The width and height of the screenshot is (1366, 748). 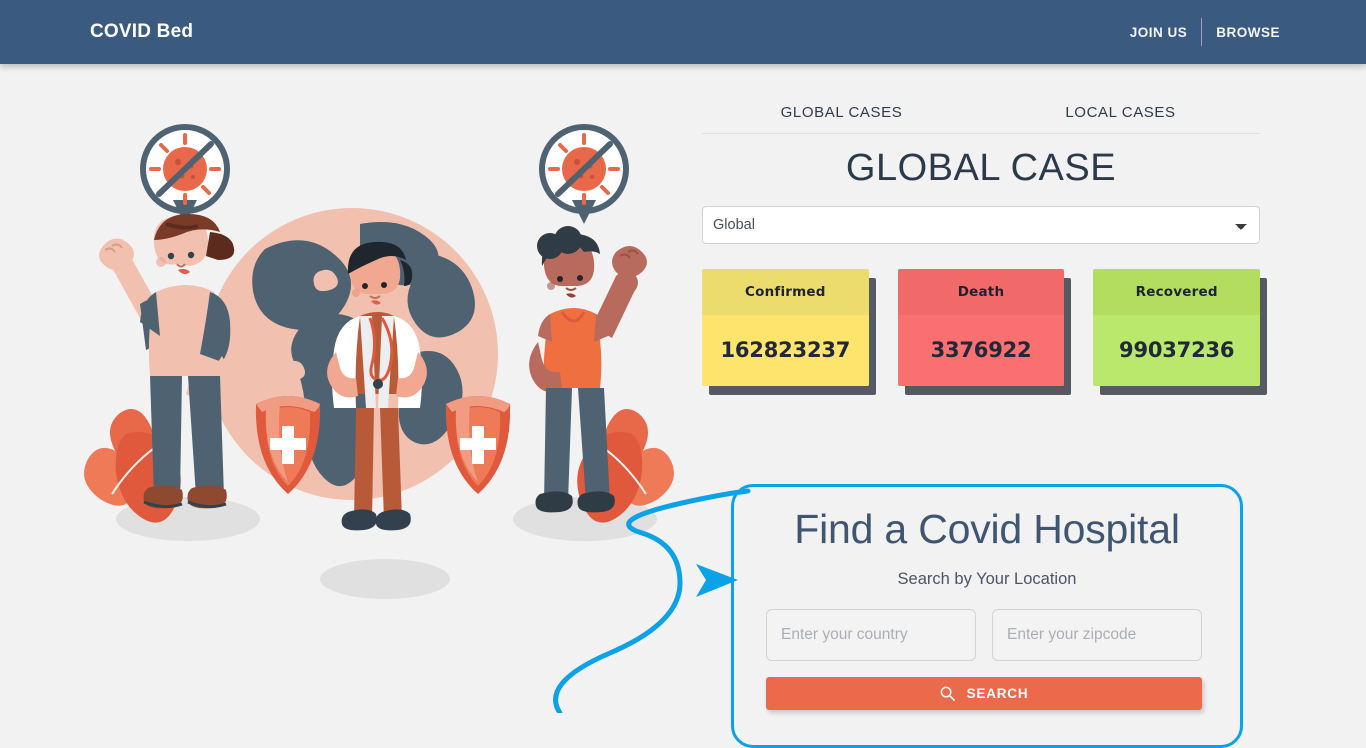 What do you see at coordinates (1120, 112) in the screenshot?
I see `tab-local-cases: LOCAL CASES` at bounding box center [1120, 112].